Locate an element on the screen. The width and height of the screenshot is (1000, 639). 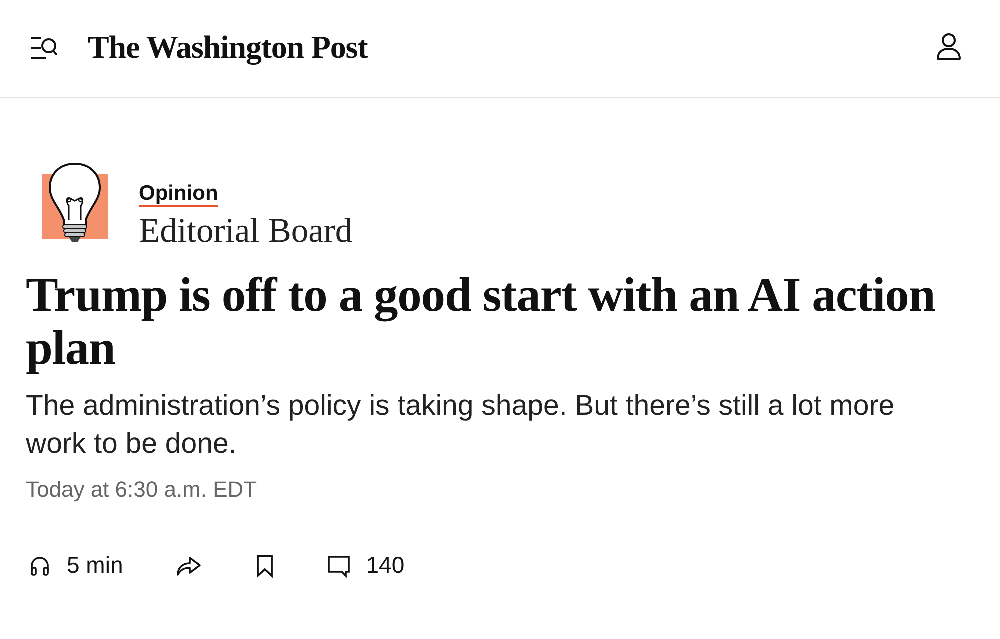
bookmark-icon is located at coordinates (265, 566).